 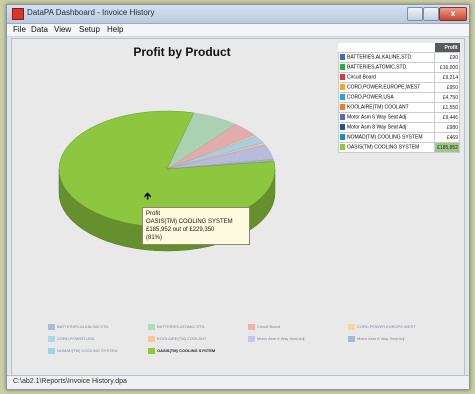 I want to click on tooltip-measure: Profit, so click(x=153, y=214).